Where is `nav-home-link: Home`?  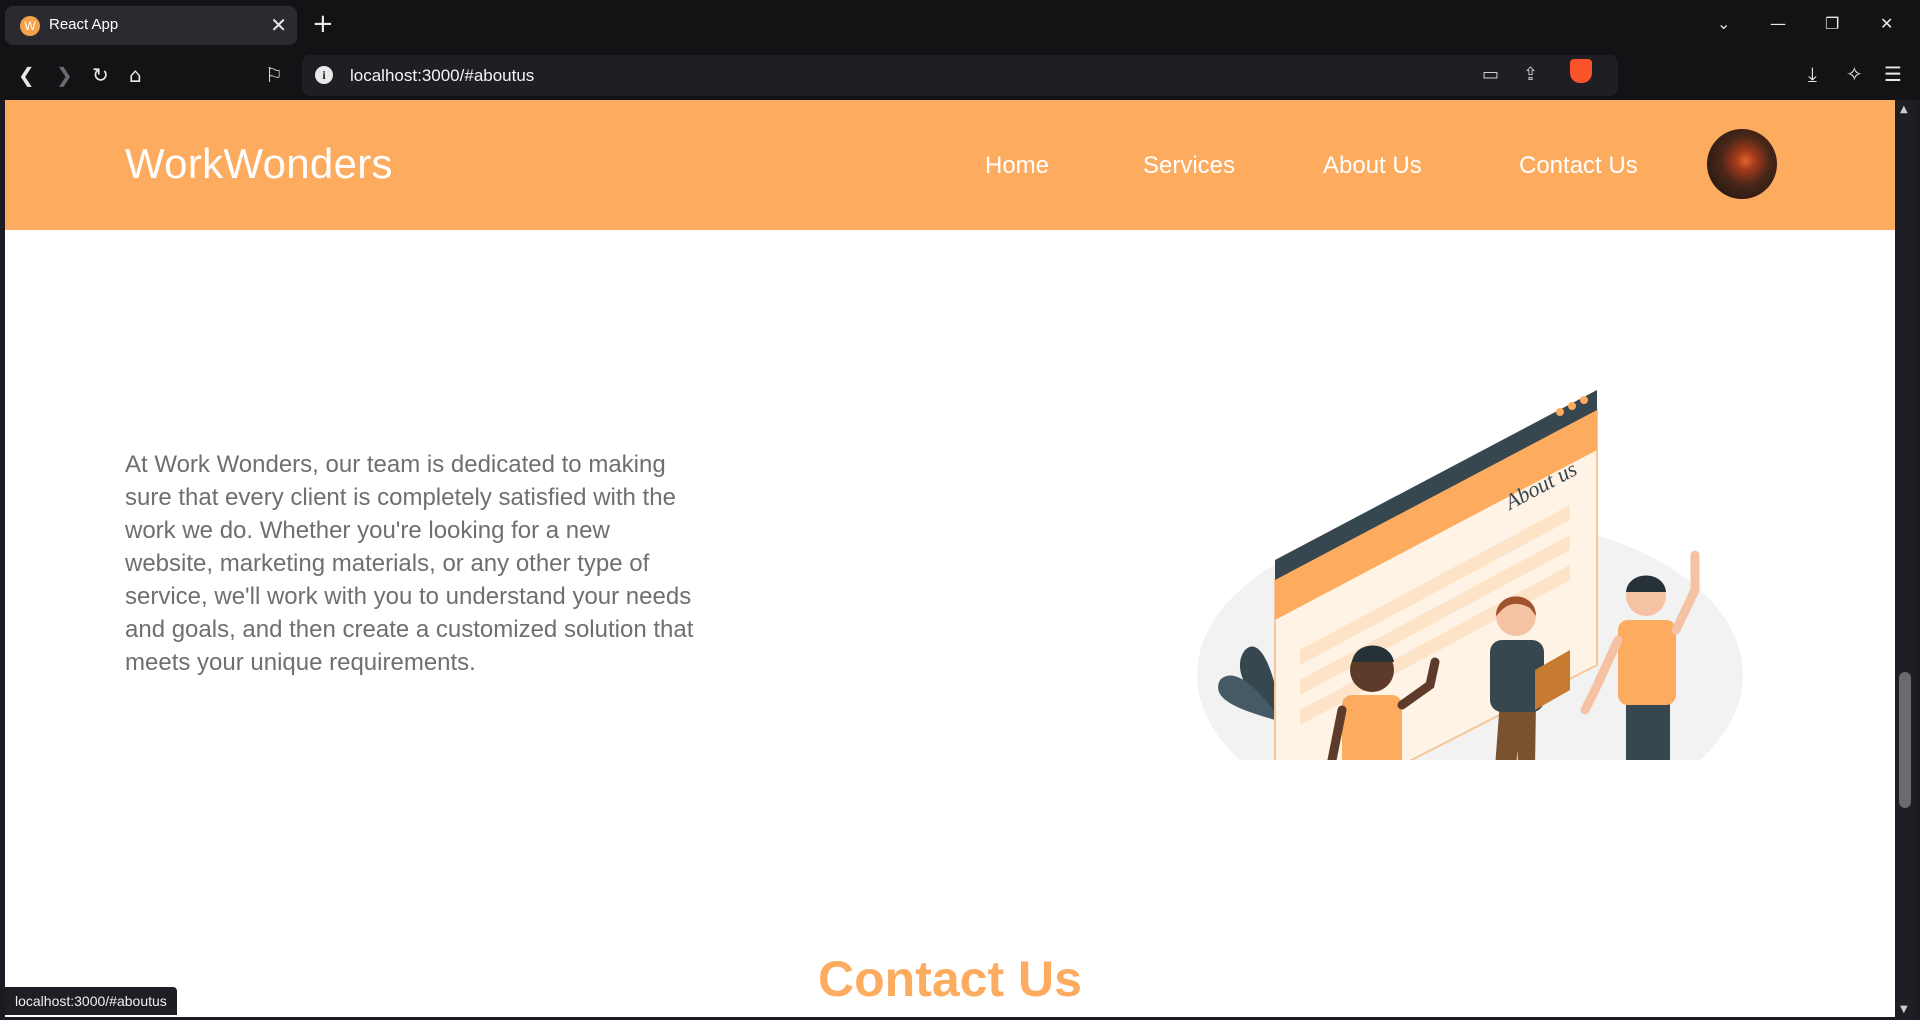 nav-home-link: Home is located at coordinates (1017, 166).